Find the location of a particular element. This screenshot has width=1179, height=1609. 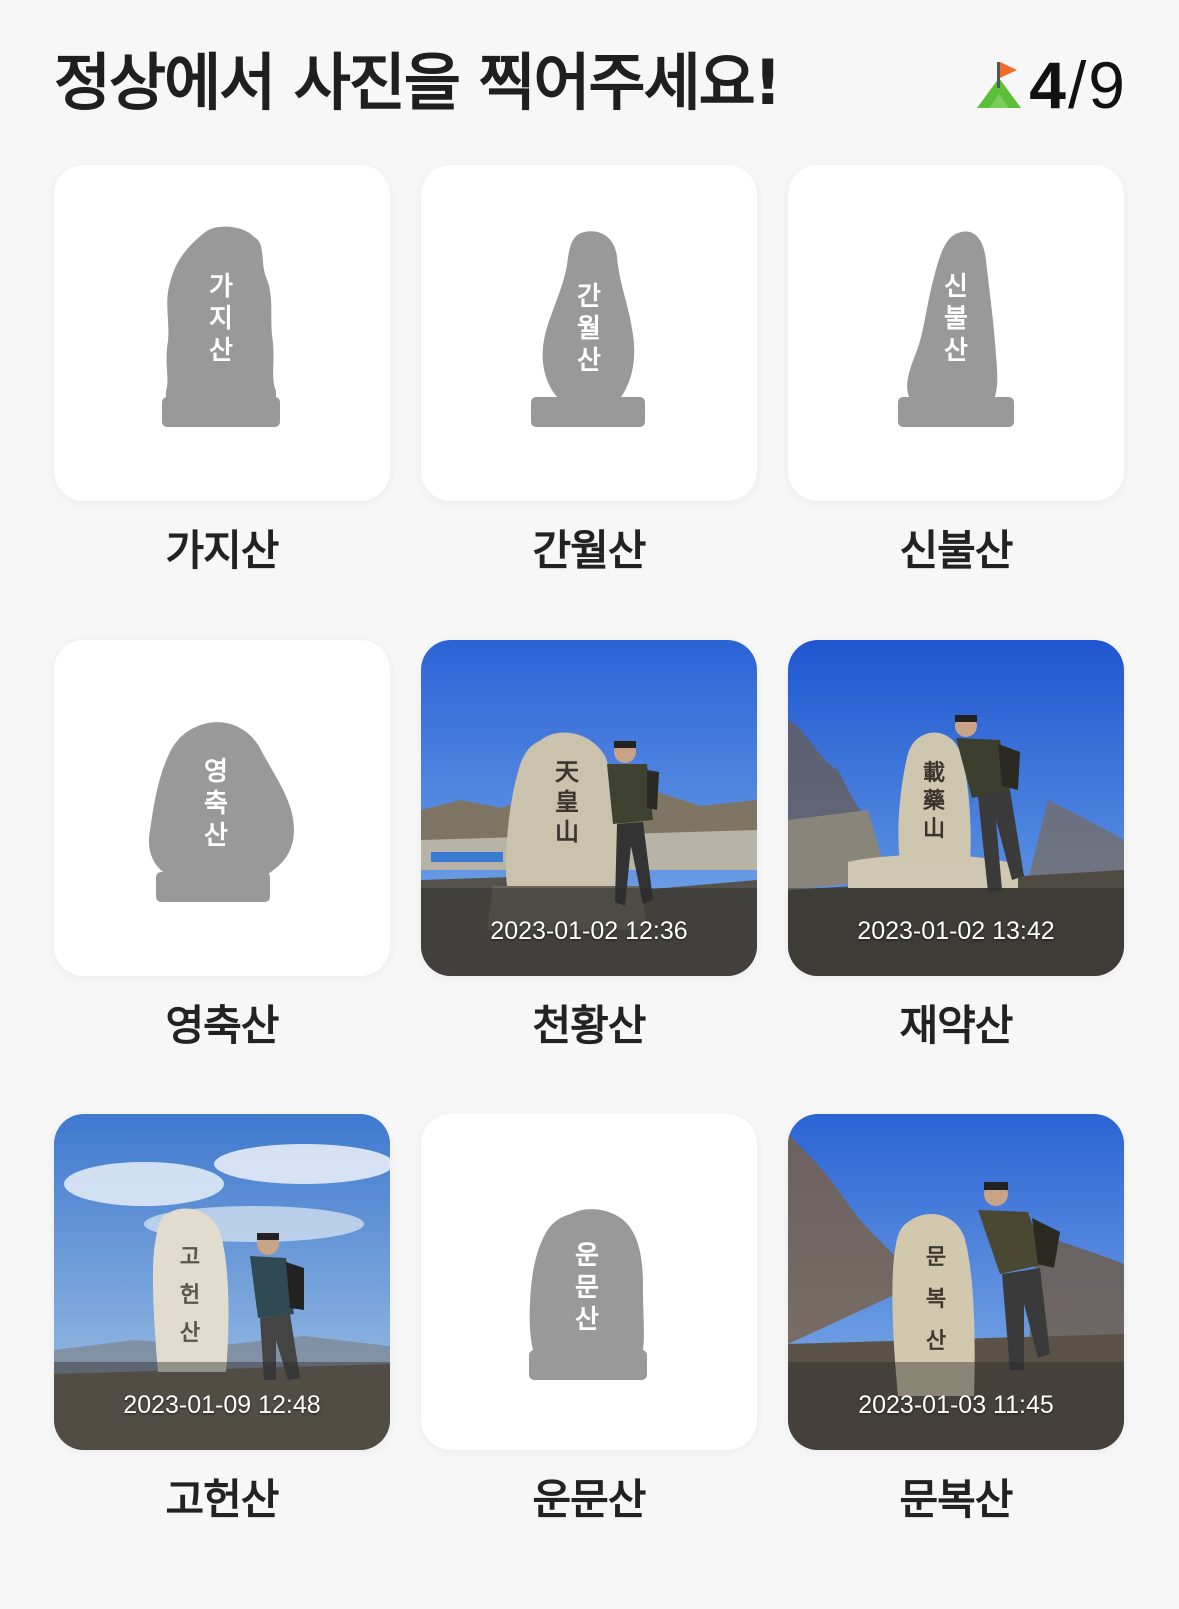

stone-char: 월 is located at coordinates (589, 329).